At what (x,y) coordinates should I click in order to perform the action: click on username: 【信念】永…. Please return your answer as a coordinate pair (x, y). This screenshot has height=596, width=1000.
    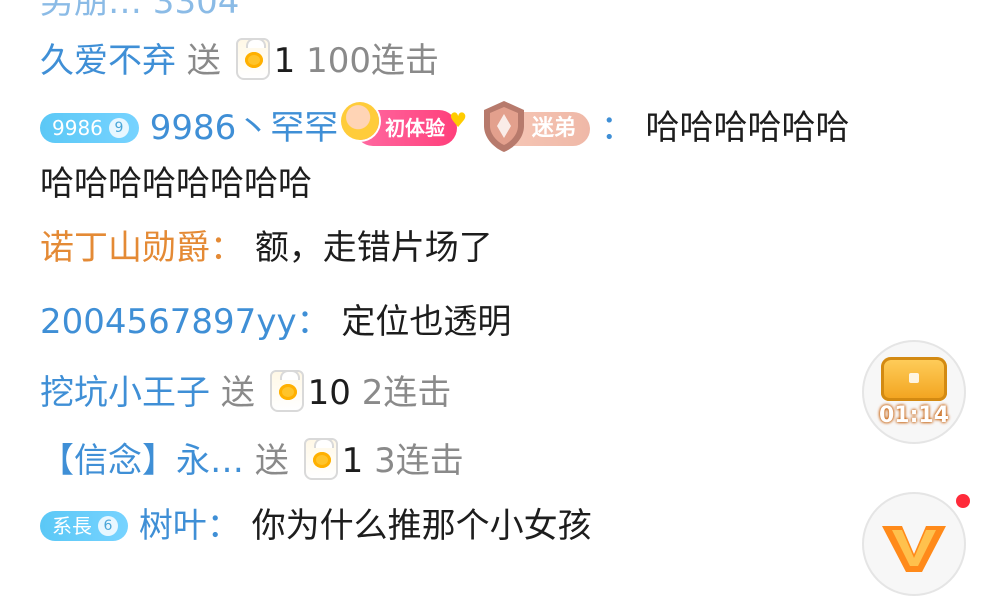
    Looking at the image, I should click on (142, 461).